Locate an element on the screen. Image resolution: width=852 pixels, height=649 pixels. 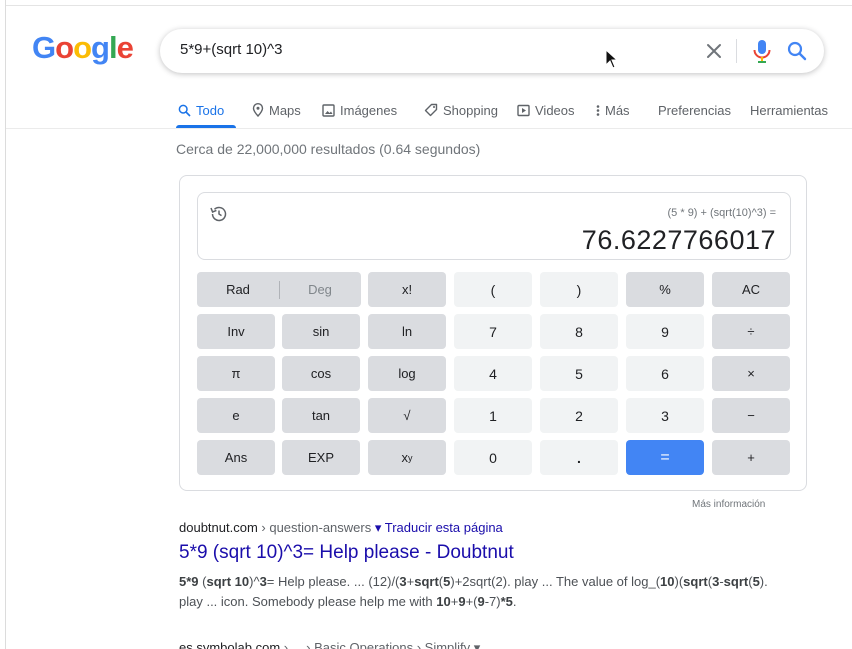
key-5: 5 is located at coordinates (579, 373).